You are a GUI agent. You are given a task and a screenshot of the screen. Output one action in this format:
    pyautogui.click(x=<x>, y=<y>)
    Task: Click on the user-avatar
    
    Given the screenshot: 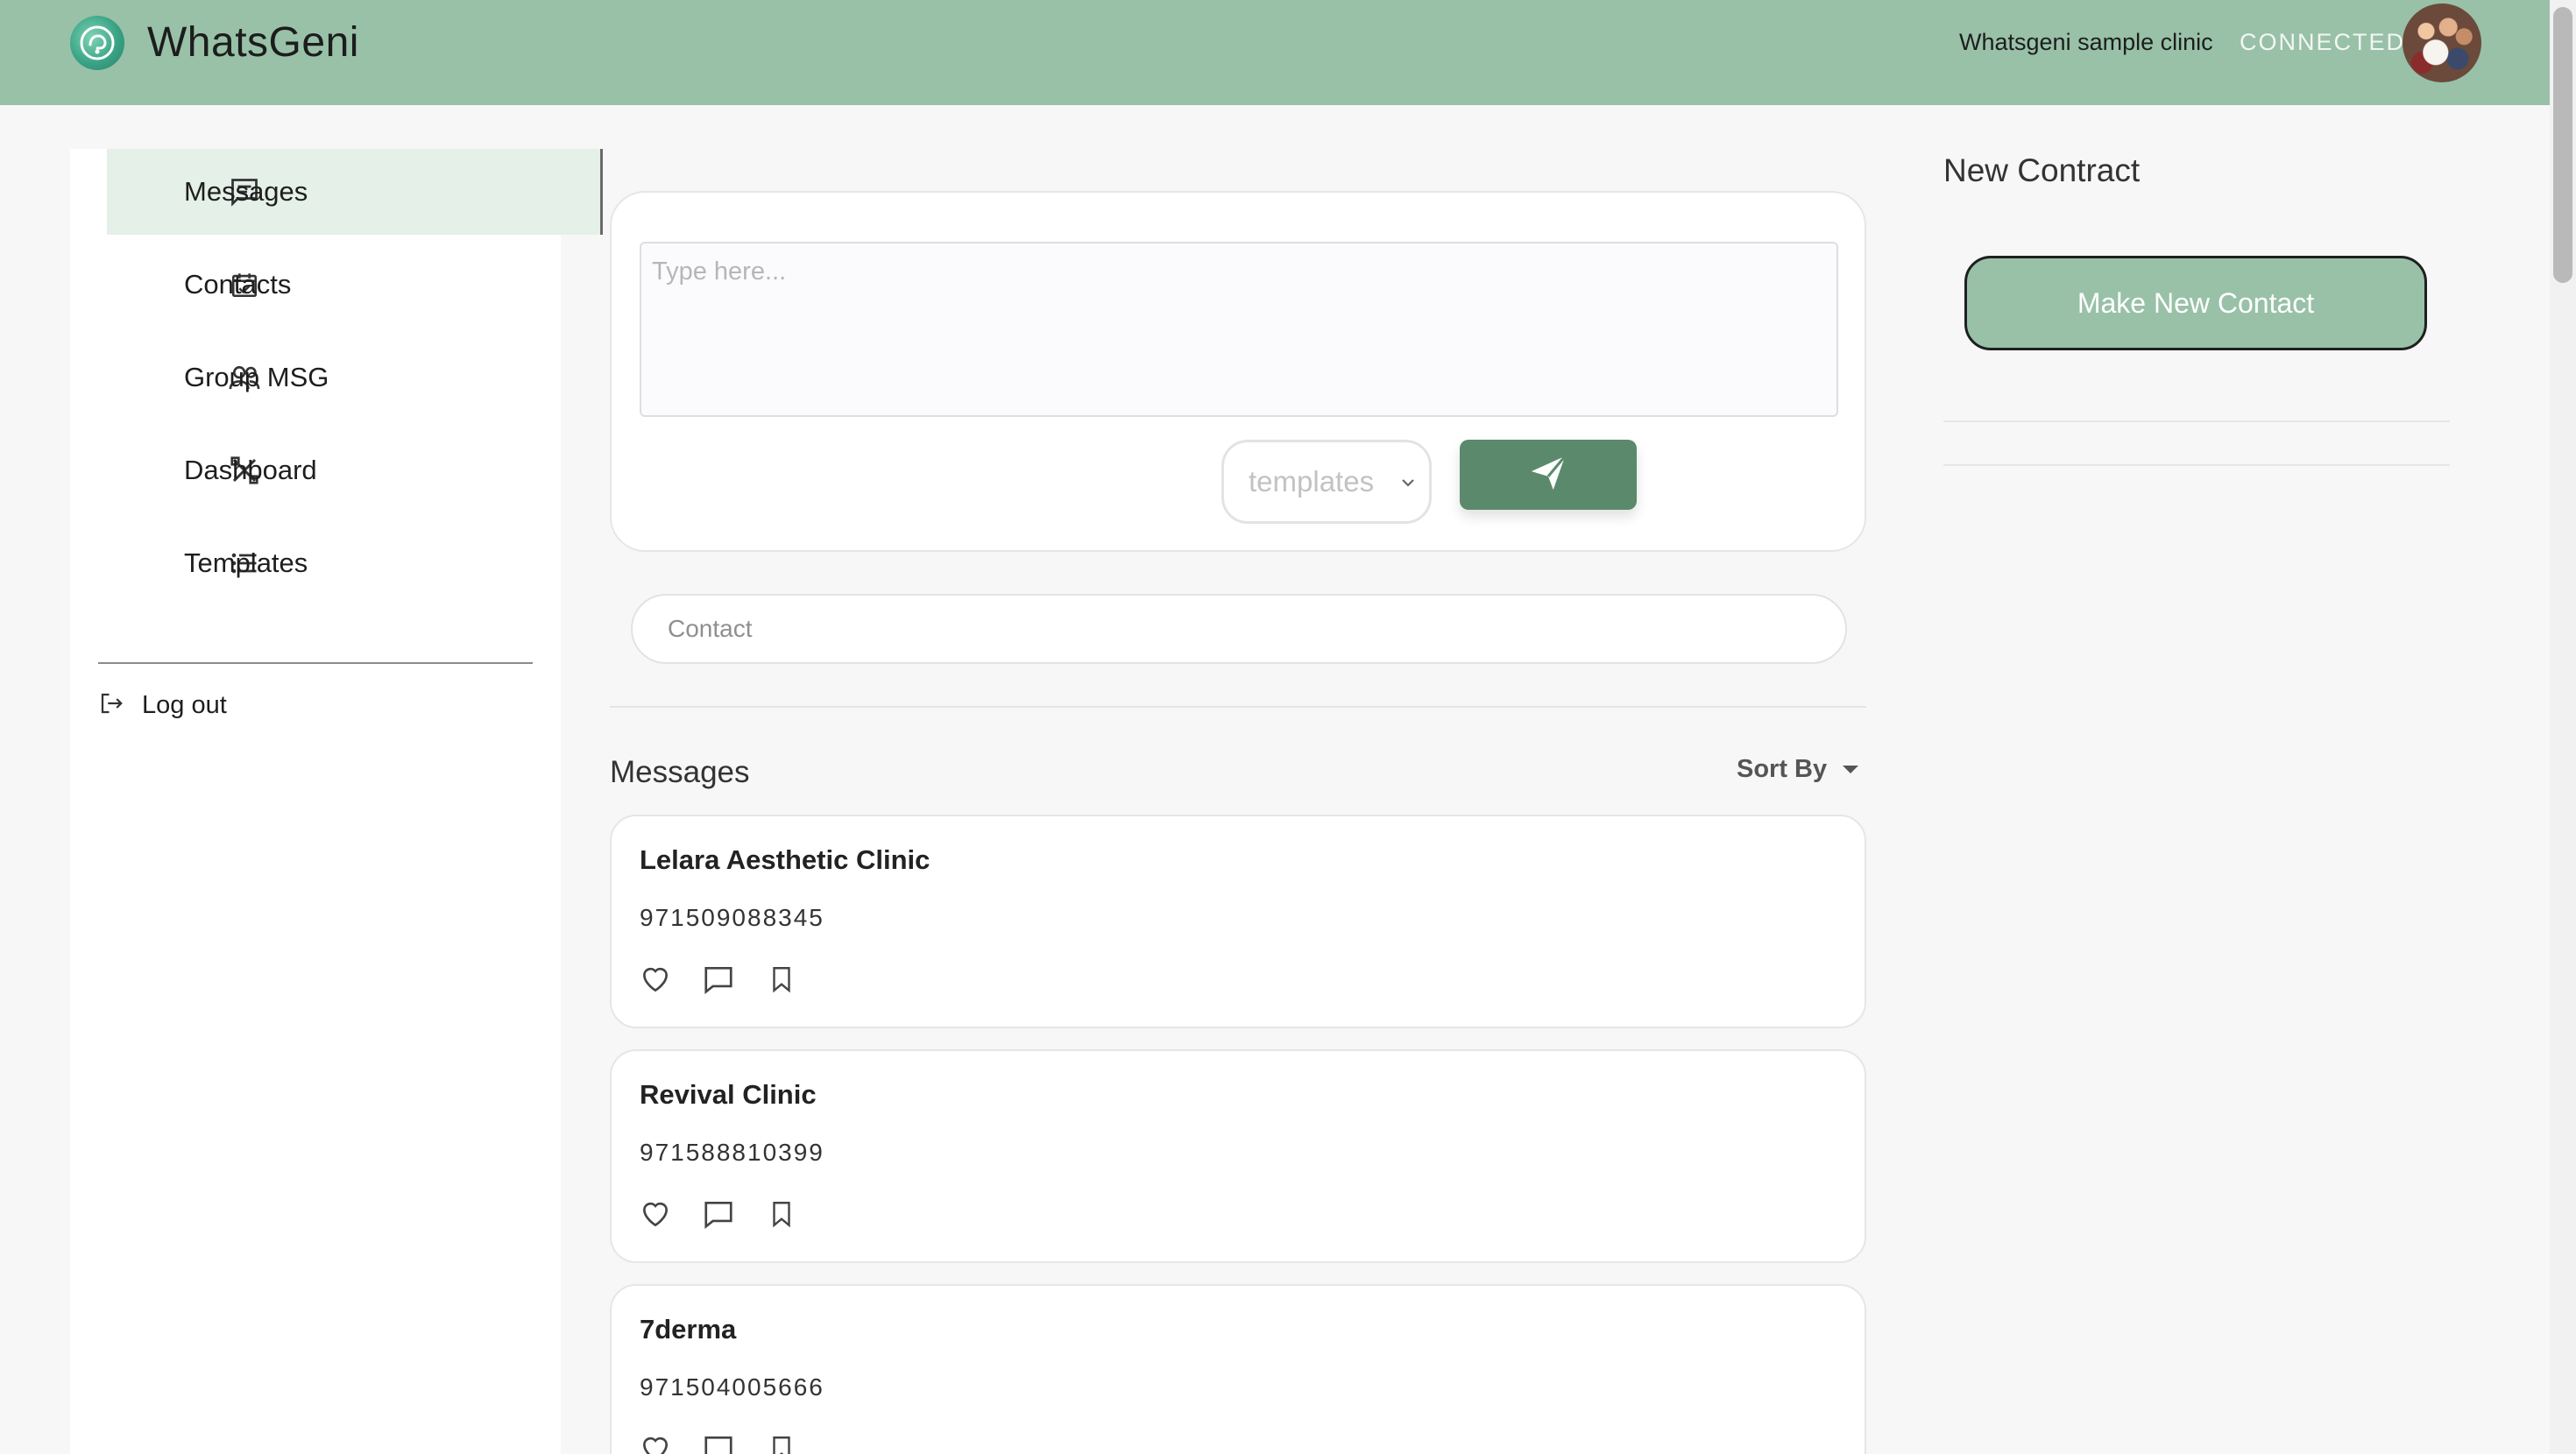 What is the action you would take?
    pyautogui.click(x=2442, y=43)
    